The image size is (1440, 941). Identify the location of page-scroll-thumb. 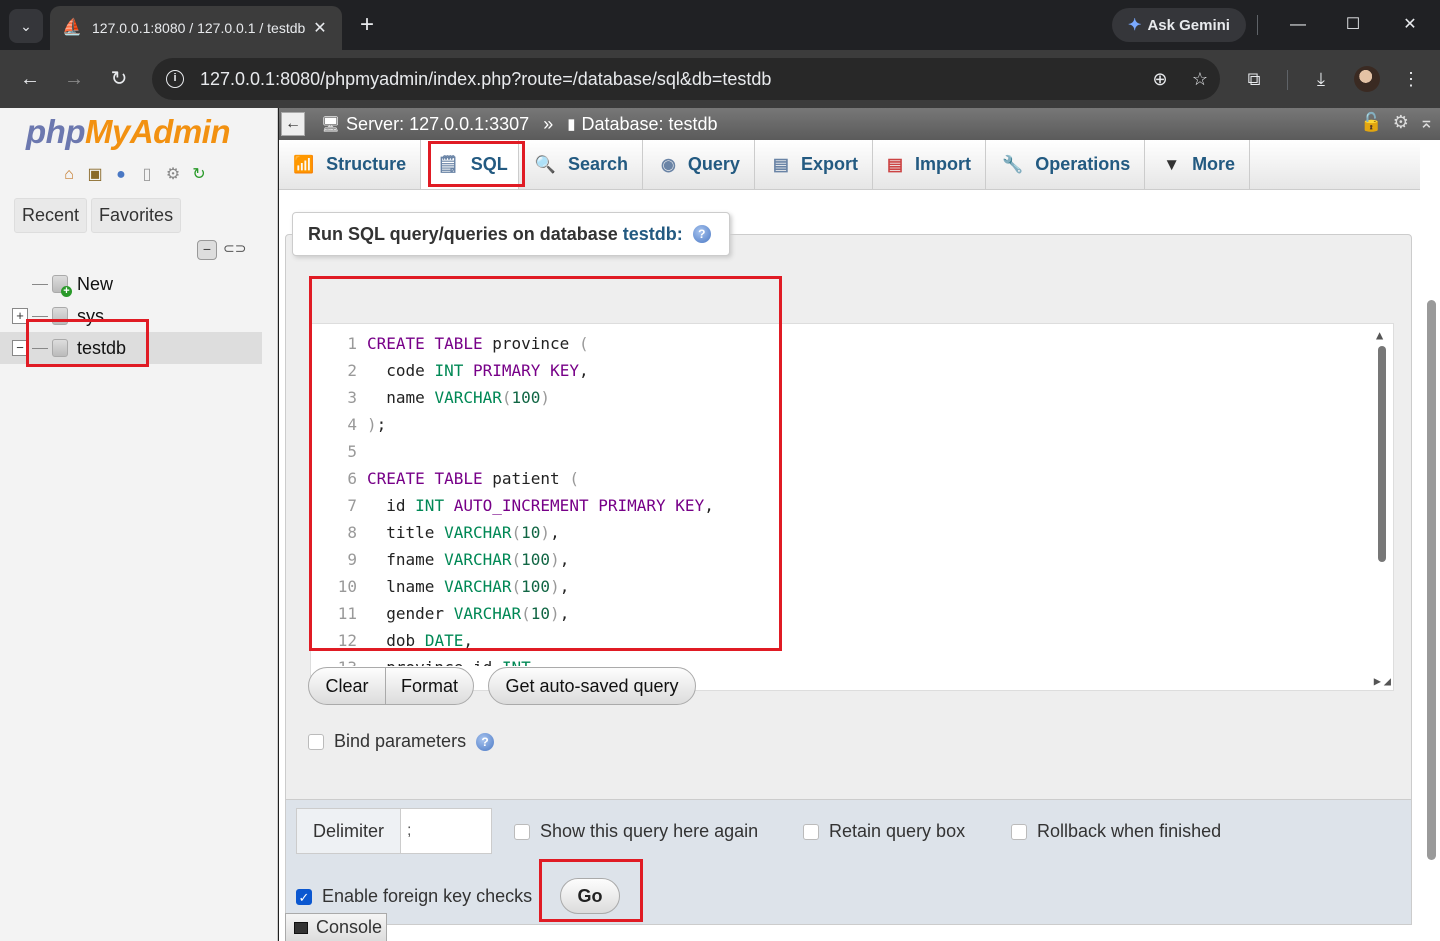
(1431, 580).